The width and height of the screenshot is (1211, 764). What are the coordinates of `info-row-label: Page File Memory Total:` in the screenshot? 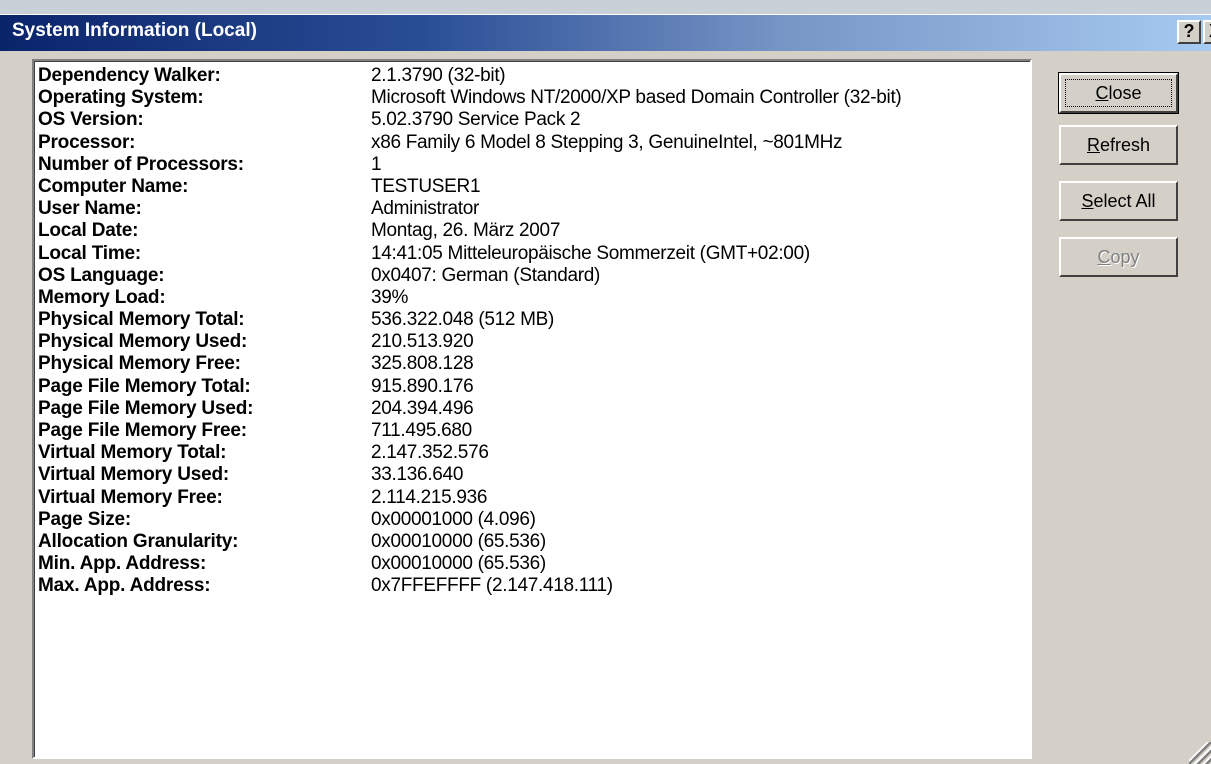 It's located at (144, 386).